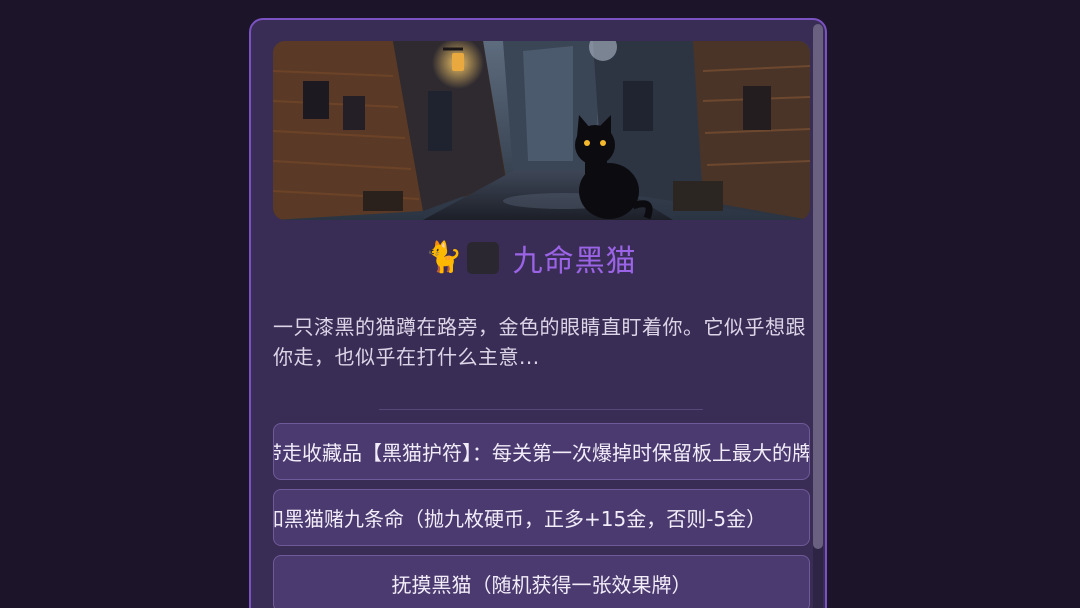 This screenshot has height=608, width=1080. I want to click on cat-icon: 🐈, so click(444, 257).